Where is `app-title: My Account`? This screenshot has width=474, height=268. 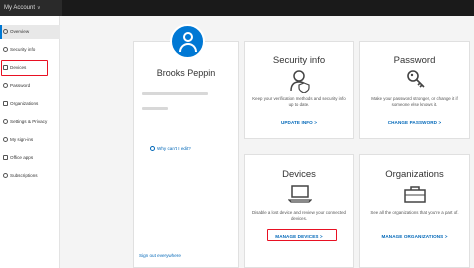
app-title: My Account is located at coordinates (20, 8).